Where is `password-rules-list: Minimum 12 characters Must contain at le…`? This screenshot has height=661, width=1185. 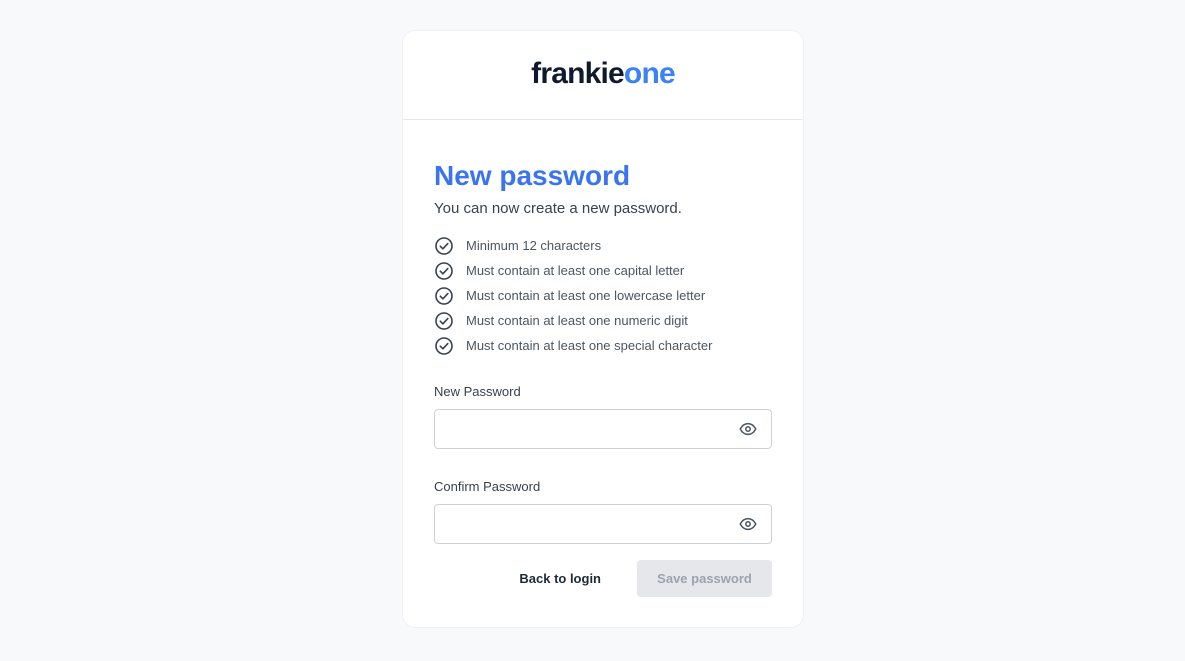
password-rules-list: Minimum 12 characters Must contain at le… is located at coordinates (603, 295).